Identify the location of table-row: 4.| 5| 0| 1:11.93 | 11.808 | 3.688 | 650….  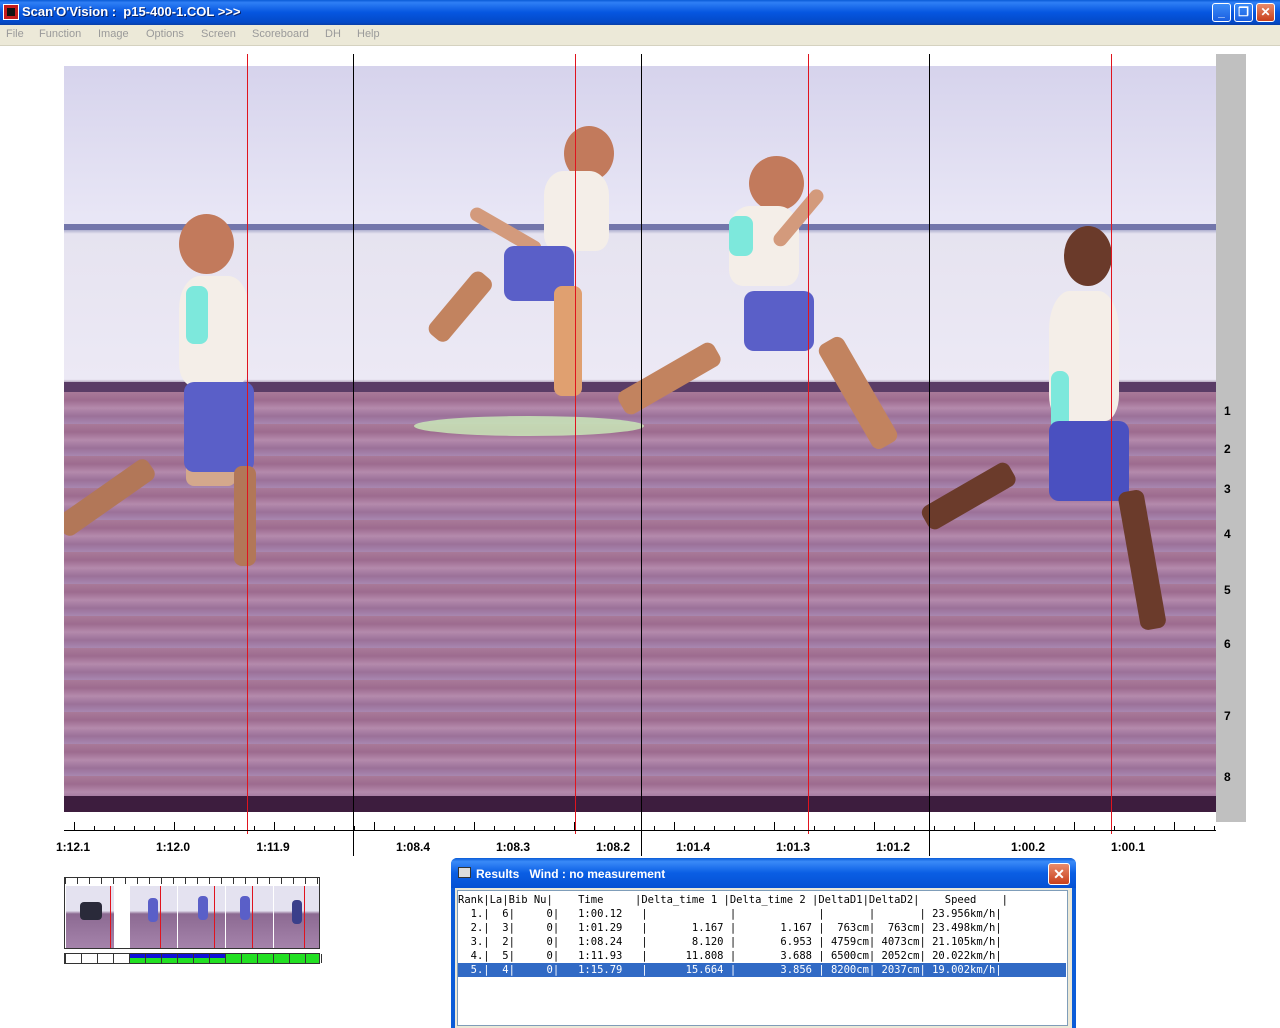
(762, 956).